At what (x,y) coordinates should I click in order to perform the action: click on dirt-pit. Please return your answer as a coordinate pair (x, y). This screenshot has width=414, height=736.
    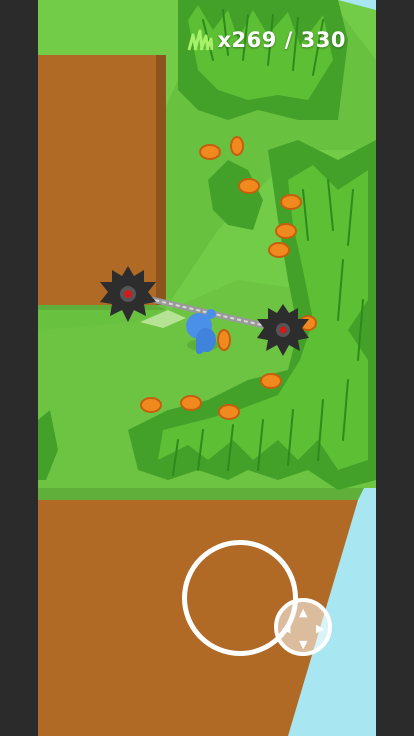
    Looking at the image, I should click on (102, 180).